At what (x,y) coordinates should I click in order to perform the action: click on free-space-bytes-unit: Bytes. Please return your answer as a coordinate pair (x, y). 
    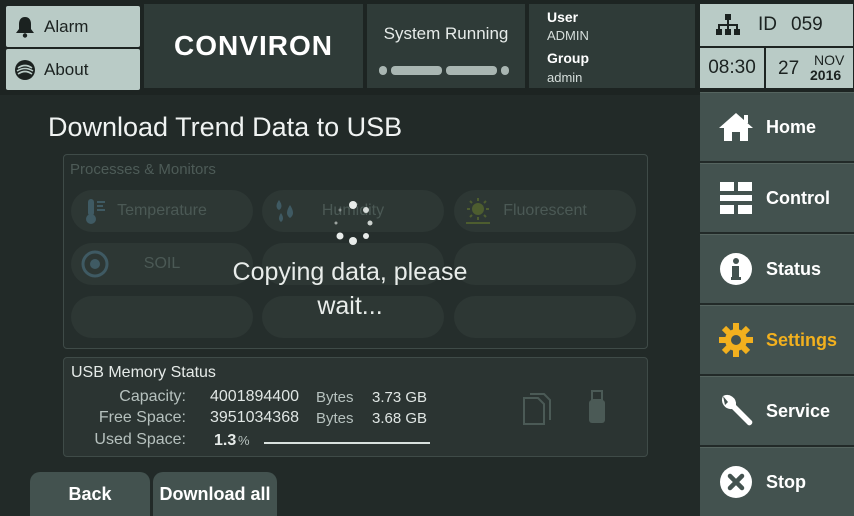
    Looking at the image, I should click on (335, 418).